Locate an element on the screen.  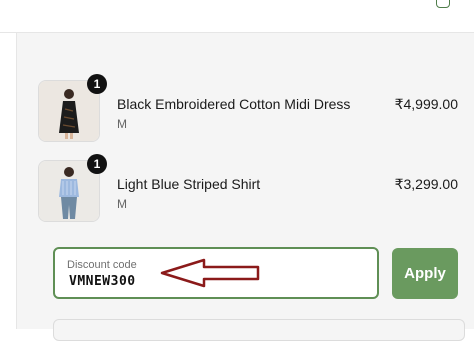
product-price: ₹3,299.00 is located at coordinates (426, 184).